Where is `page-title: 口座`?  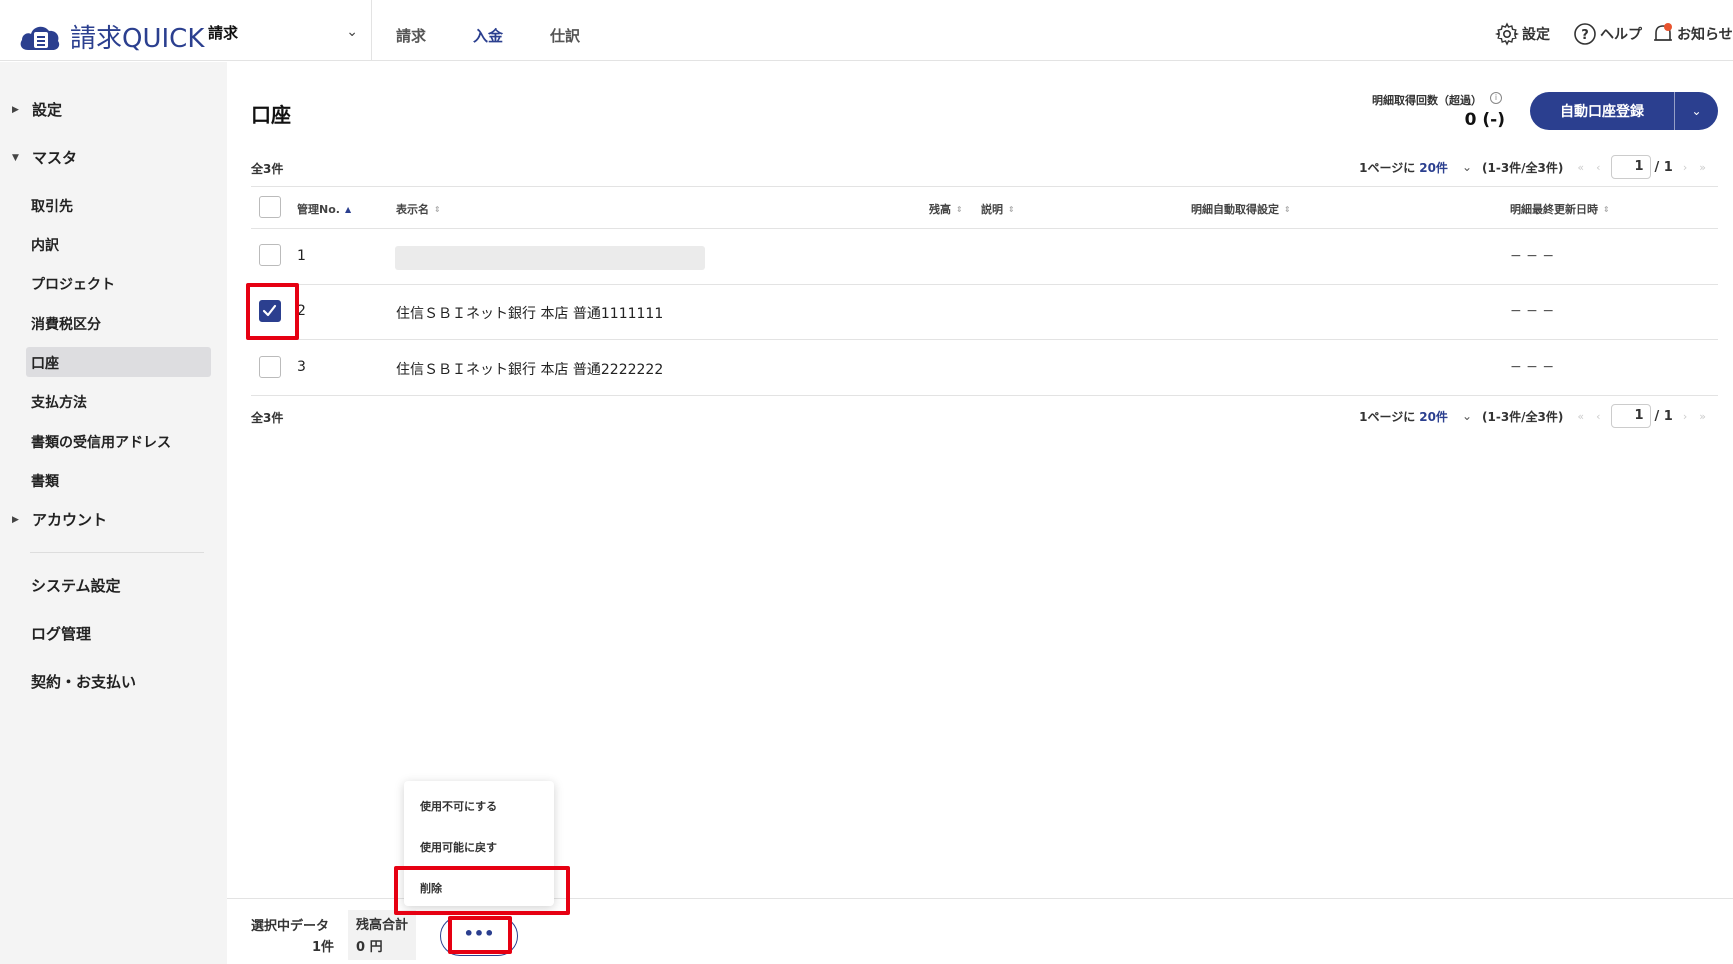 page-title: 口座 is located at coordinates (271, 115).